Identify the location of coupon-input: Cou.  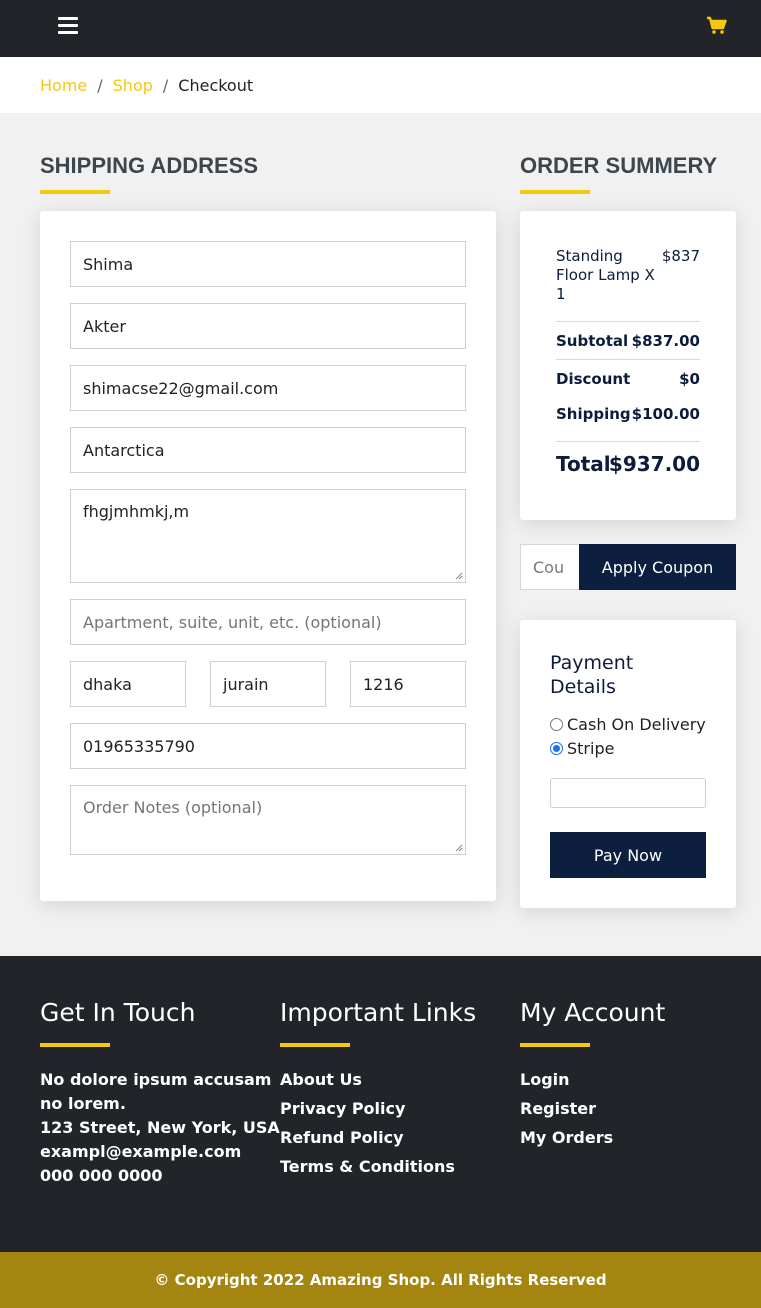
(550, 567).